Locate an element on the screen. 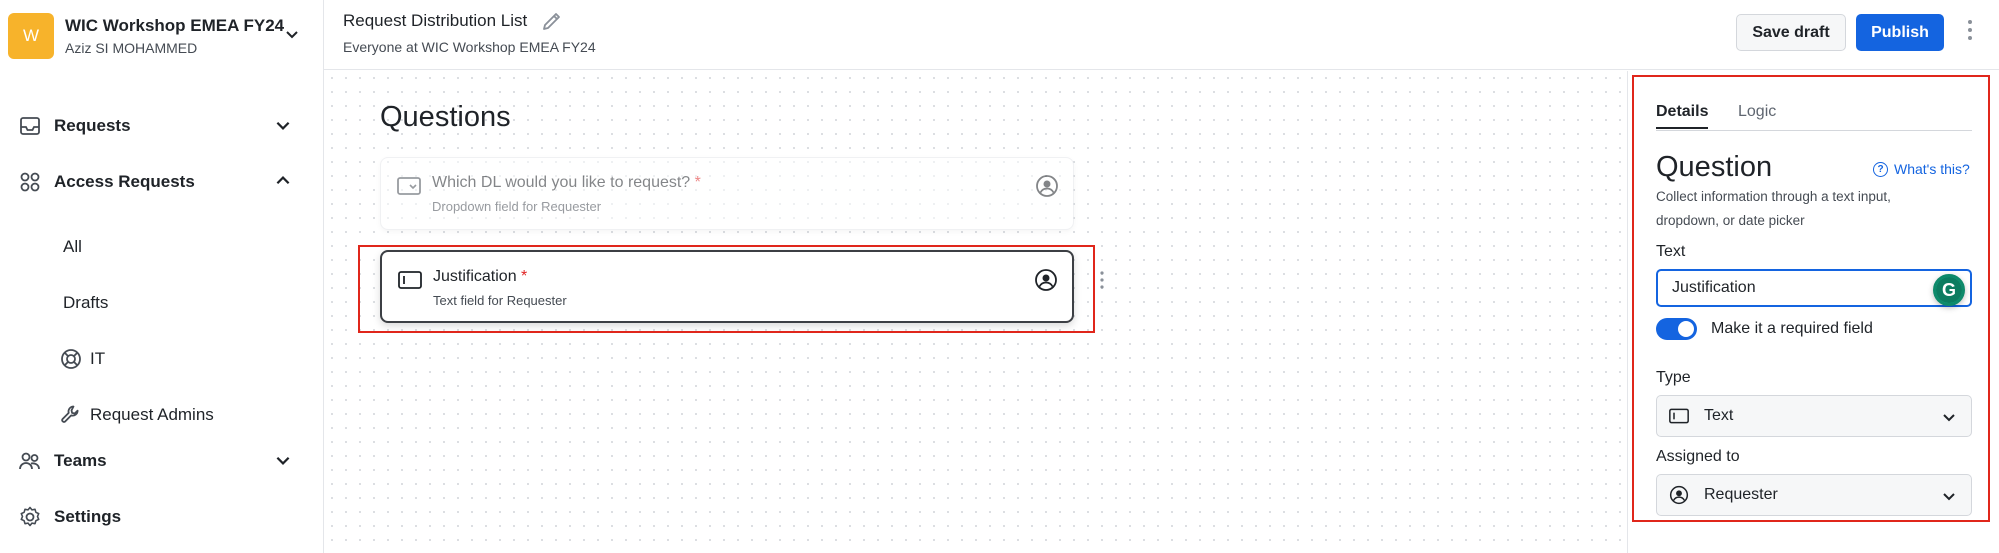 The width and height of the screenshot is (1999, 553). sidebar-subitem-drafts: Drafts is located at coordinates (162, 303).